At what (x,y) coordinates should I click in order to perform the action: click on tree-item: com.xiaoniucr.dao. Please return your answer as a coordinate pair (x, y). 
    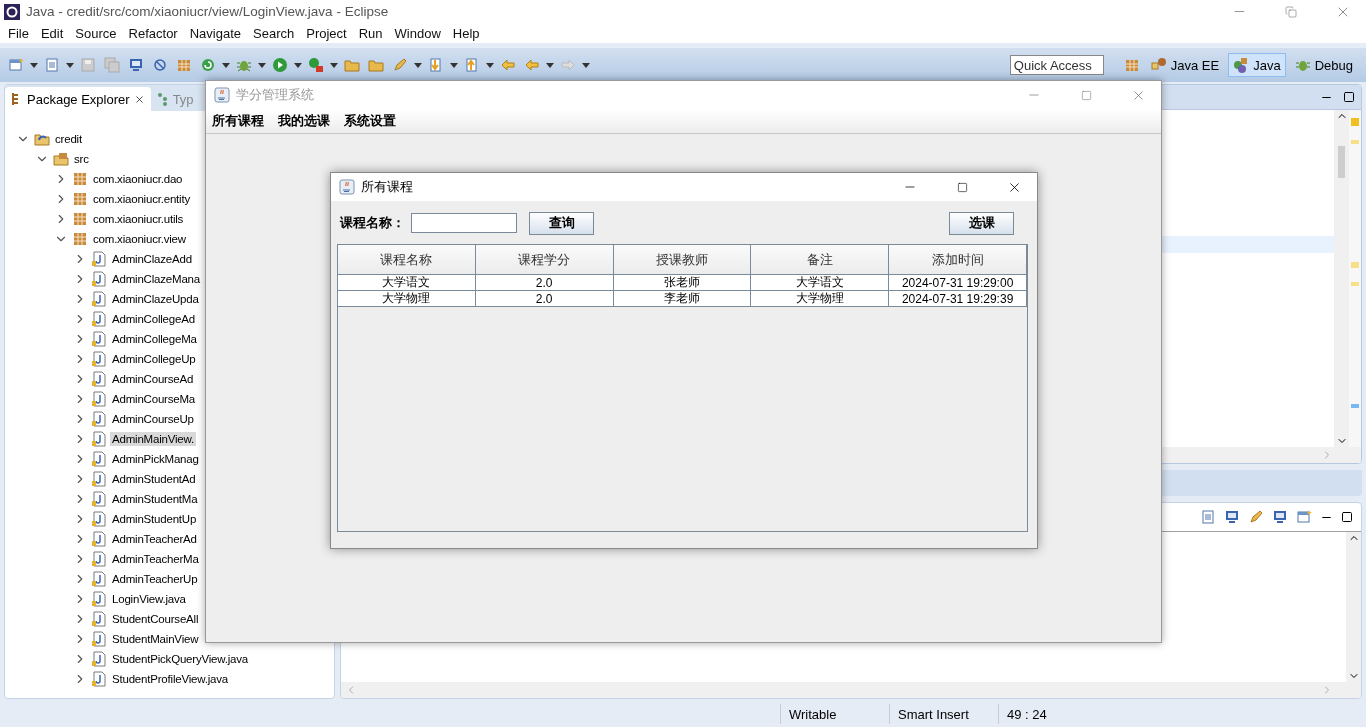
    Looking at the image, I should click on (138, 179).